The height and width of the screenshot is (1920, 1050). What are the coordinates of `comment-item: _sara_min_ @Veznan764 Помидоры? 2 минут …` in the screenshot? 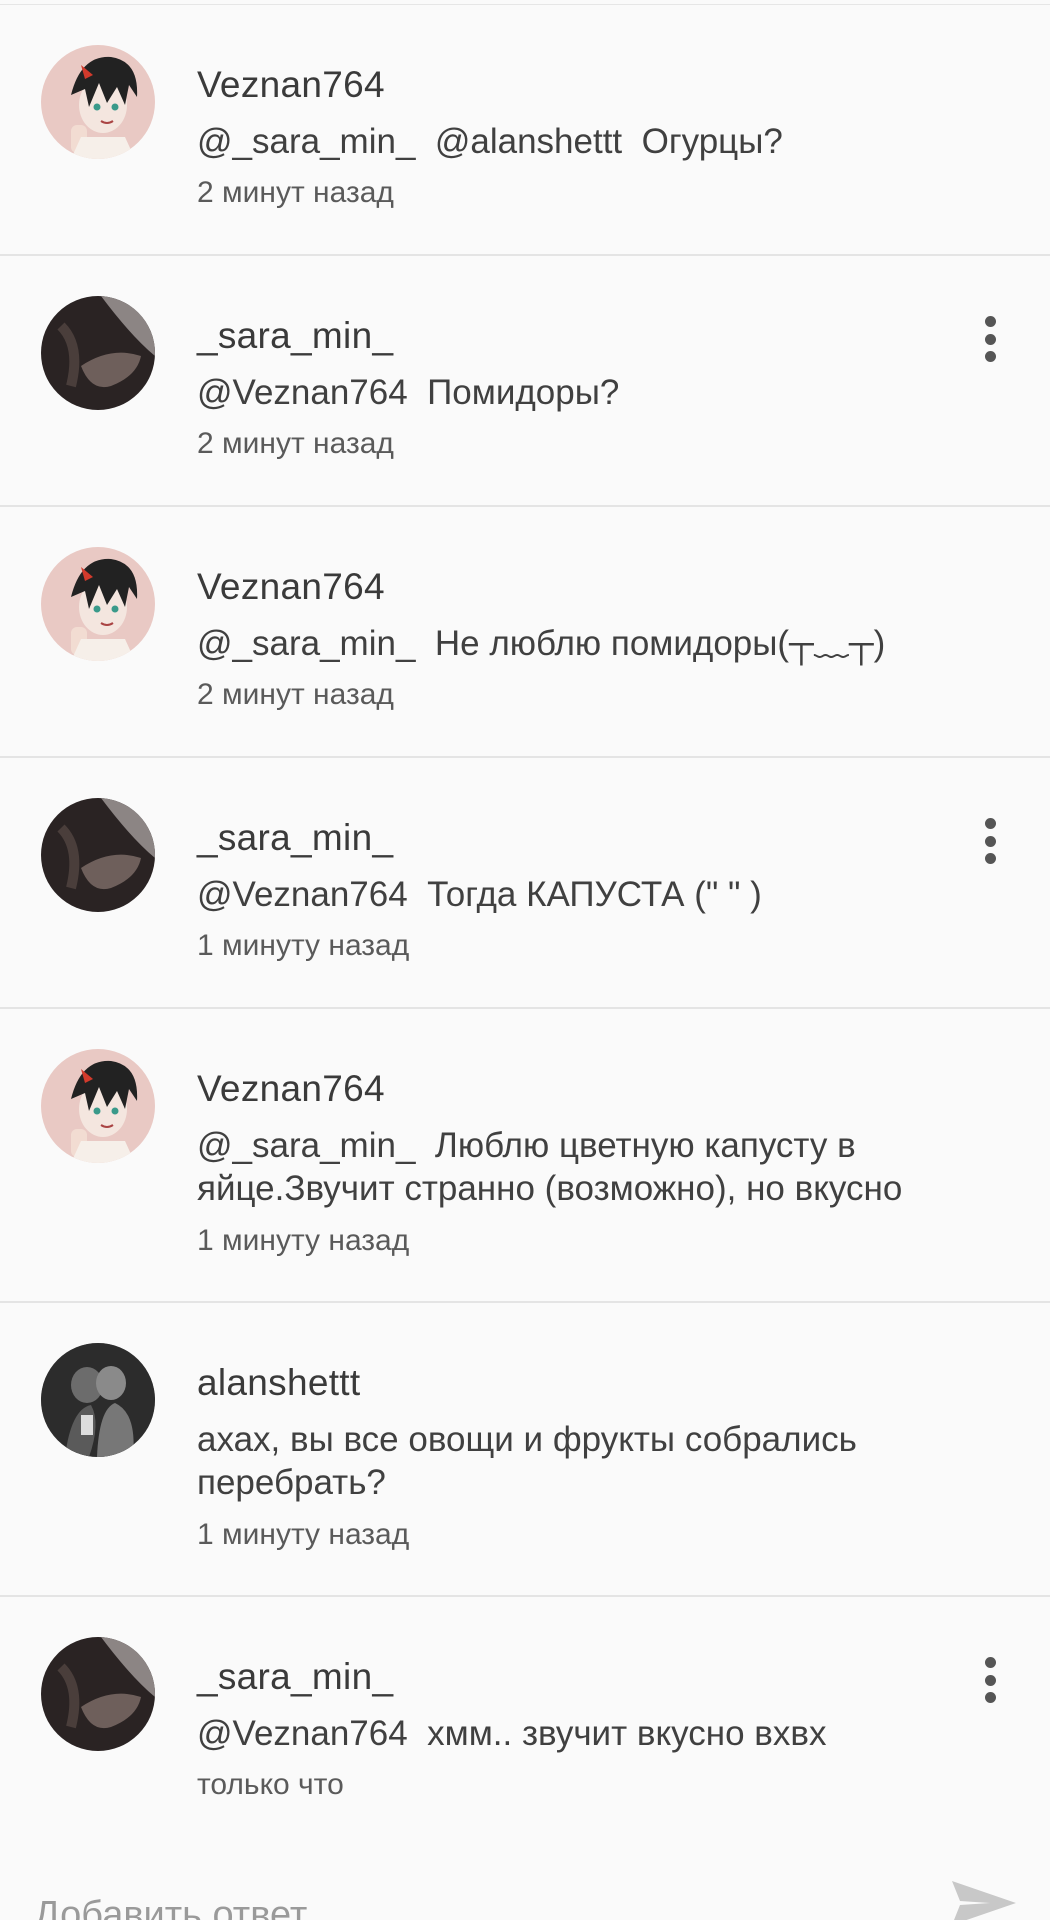 It's located at (525, 381).